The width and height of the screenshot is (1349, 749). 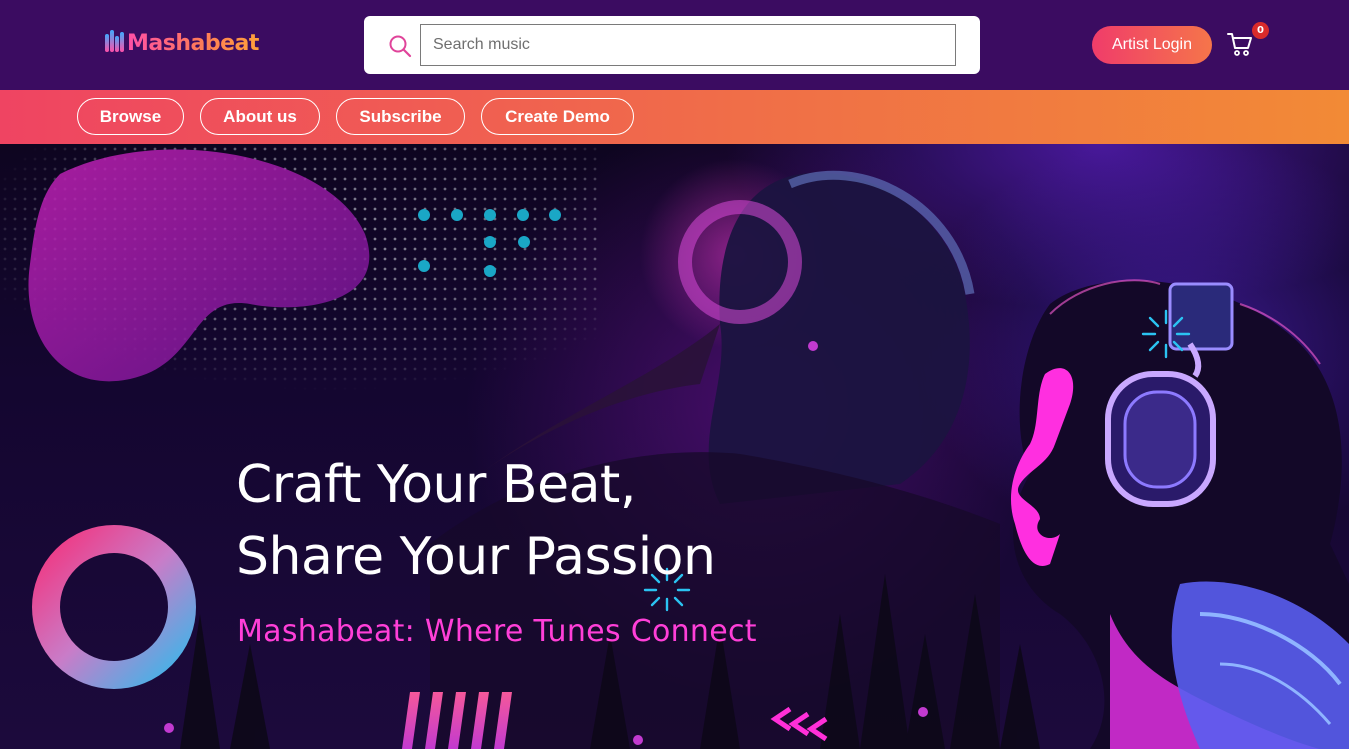 What do you see at coordinates (497, 631) in the screenshot?
I see `hero-subtitle: Mashabeat: Where Tunes Connect` at bounding box center [497, 631].